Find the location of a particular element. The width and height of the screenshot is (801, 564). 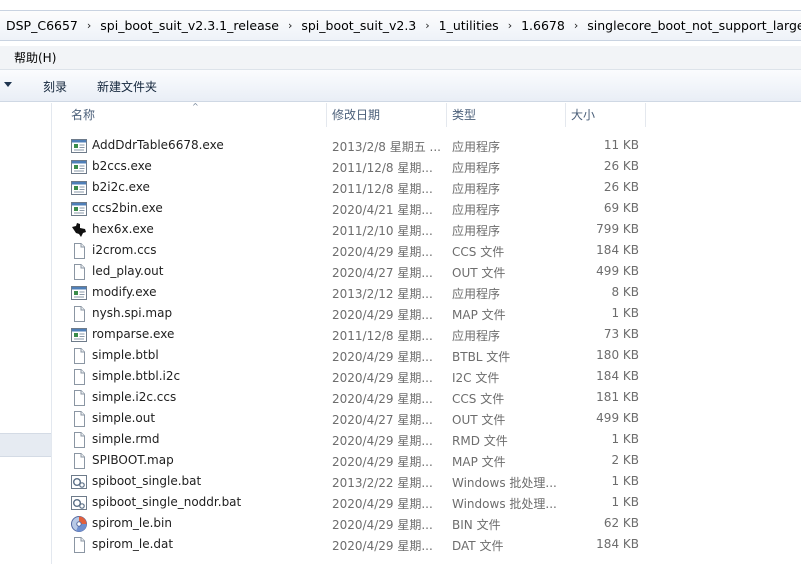

file-name: spiboot_single_noddr.bat is located at coordinates (167, 502).